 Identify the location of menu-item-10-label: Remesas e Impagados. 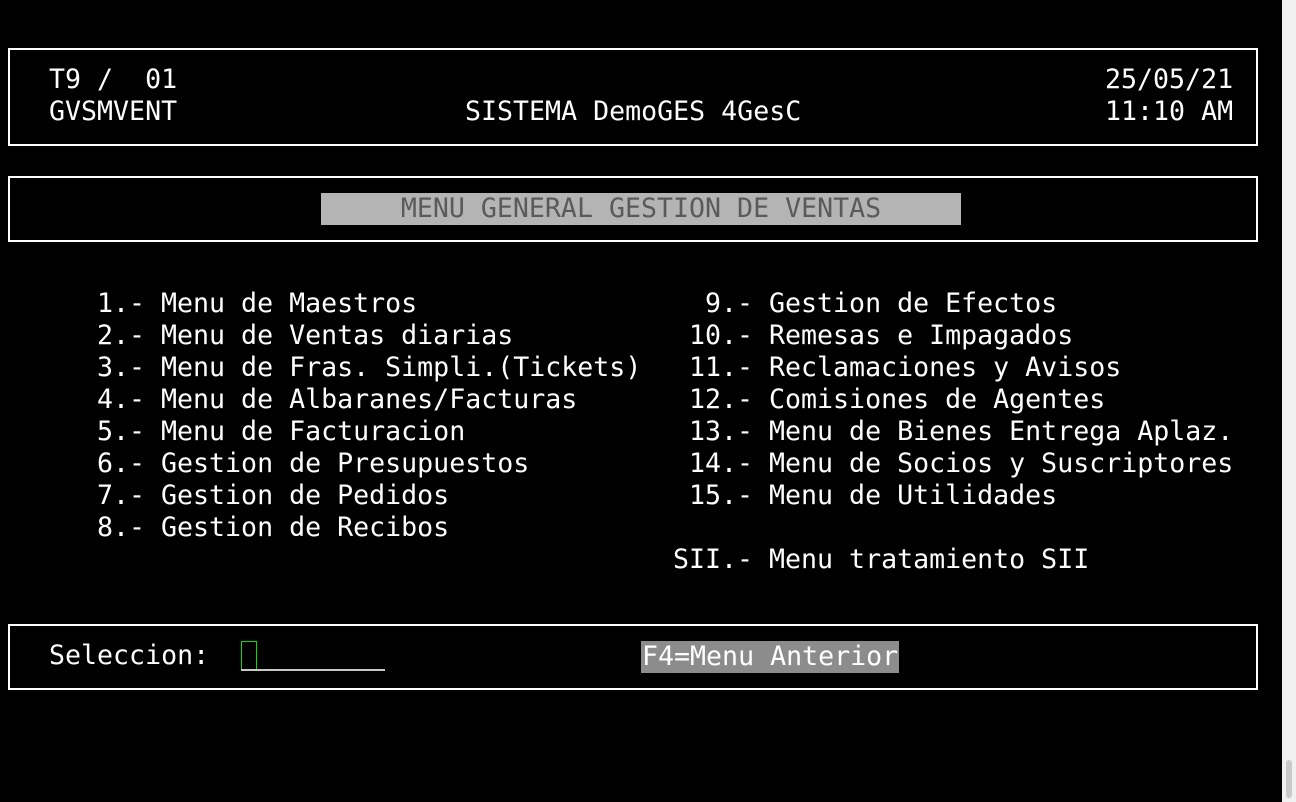
(921, 336).